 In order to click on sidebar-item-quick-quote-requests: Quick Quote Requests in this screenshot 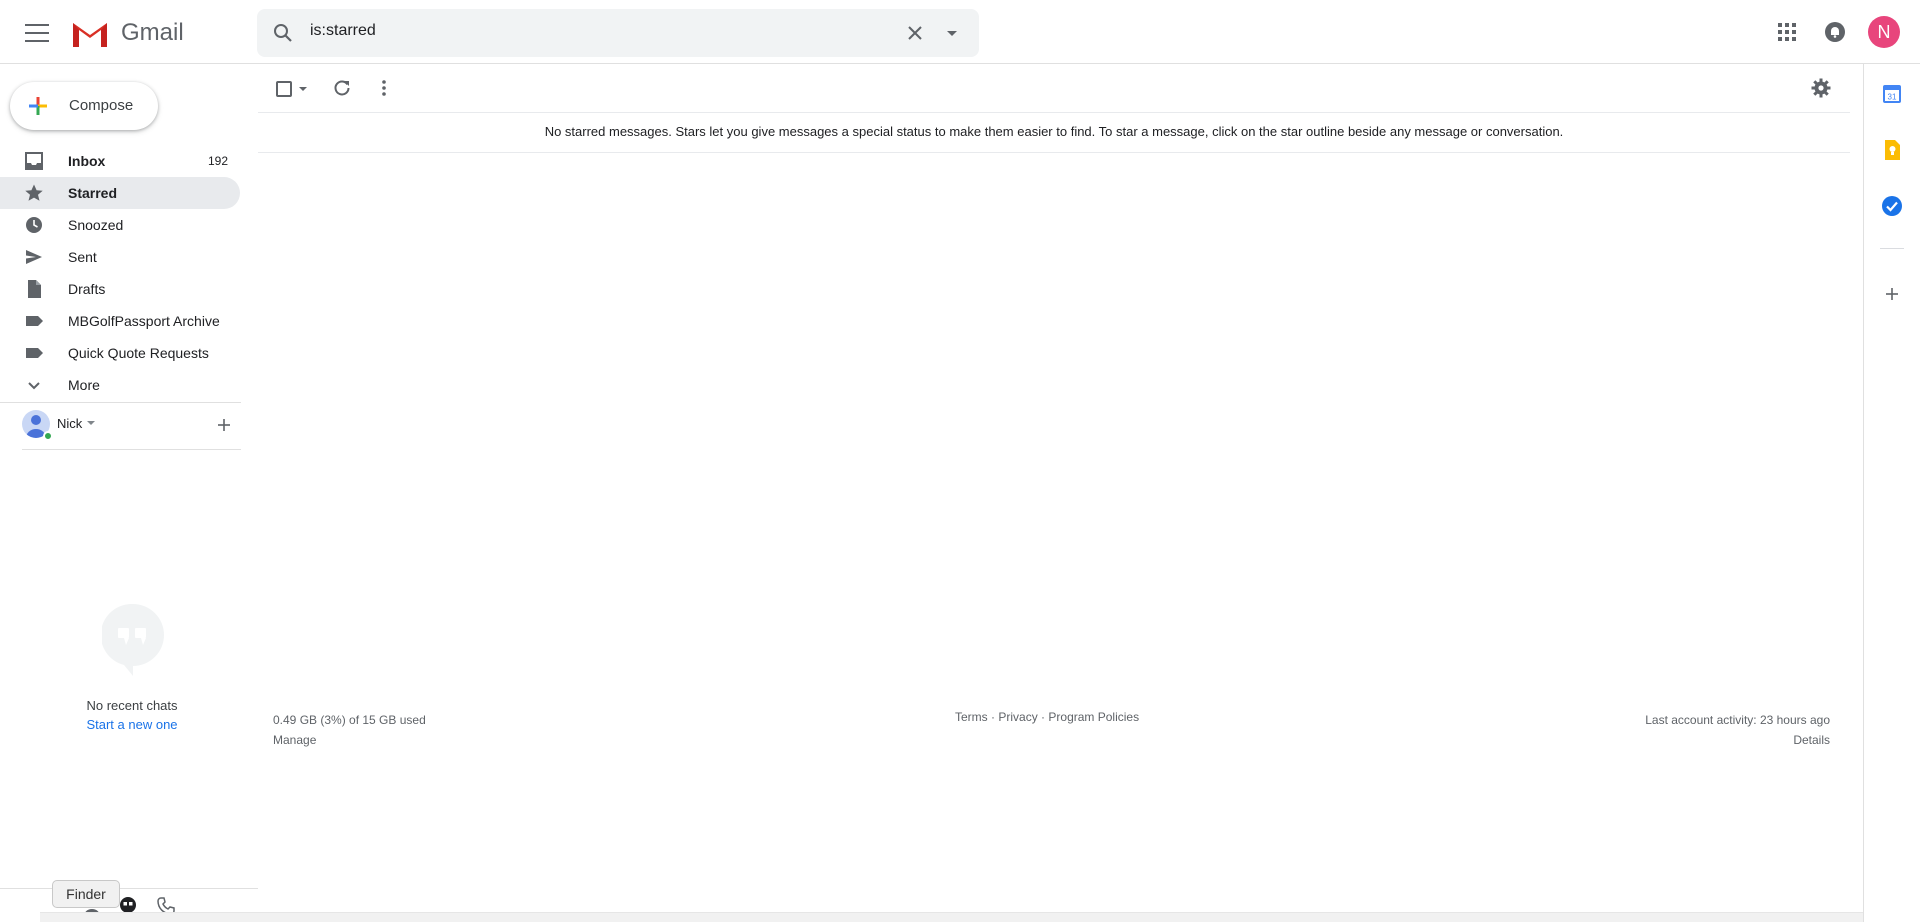, I will do `click(120, 353)`.